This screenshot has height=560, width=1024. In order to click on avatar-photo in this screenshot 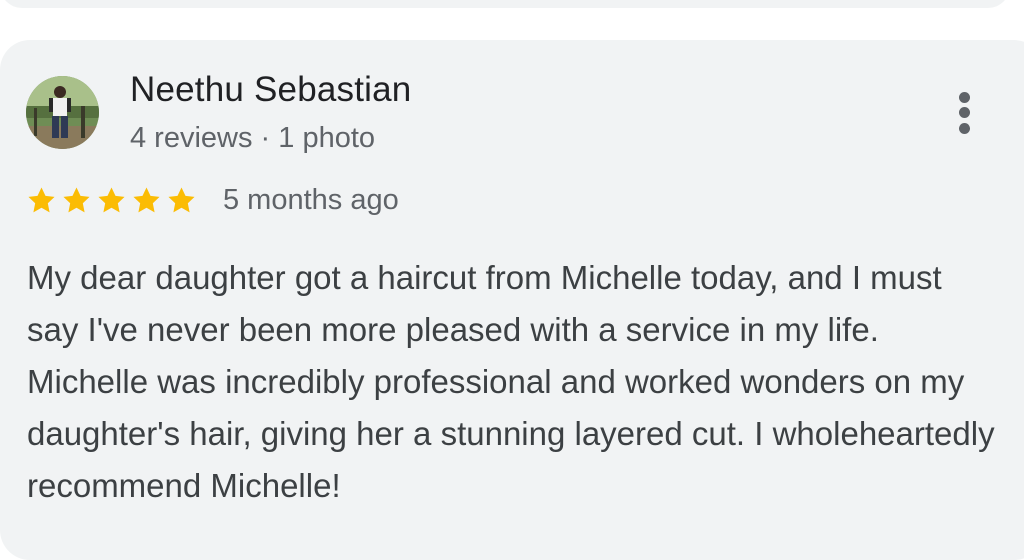, I will do `click(62, 112)`.